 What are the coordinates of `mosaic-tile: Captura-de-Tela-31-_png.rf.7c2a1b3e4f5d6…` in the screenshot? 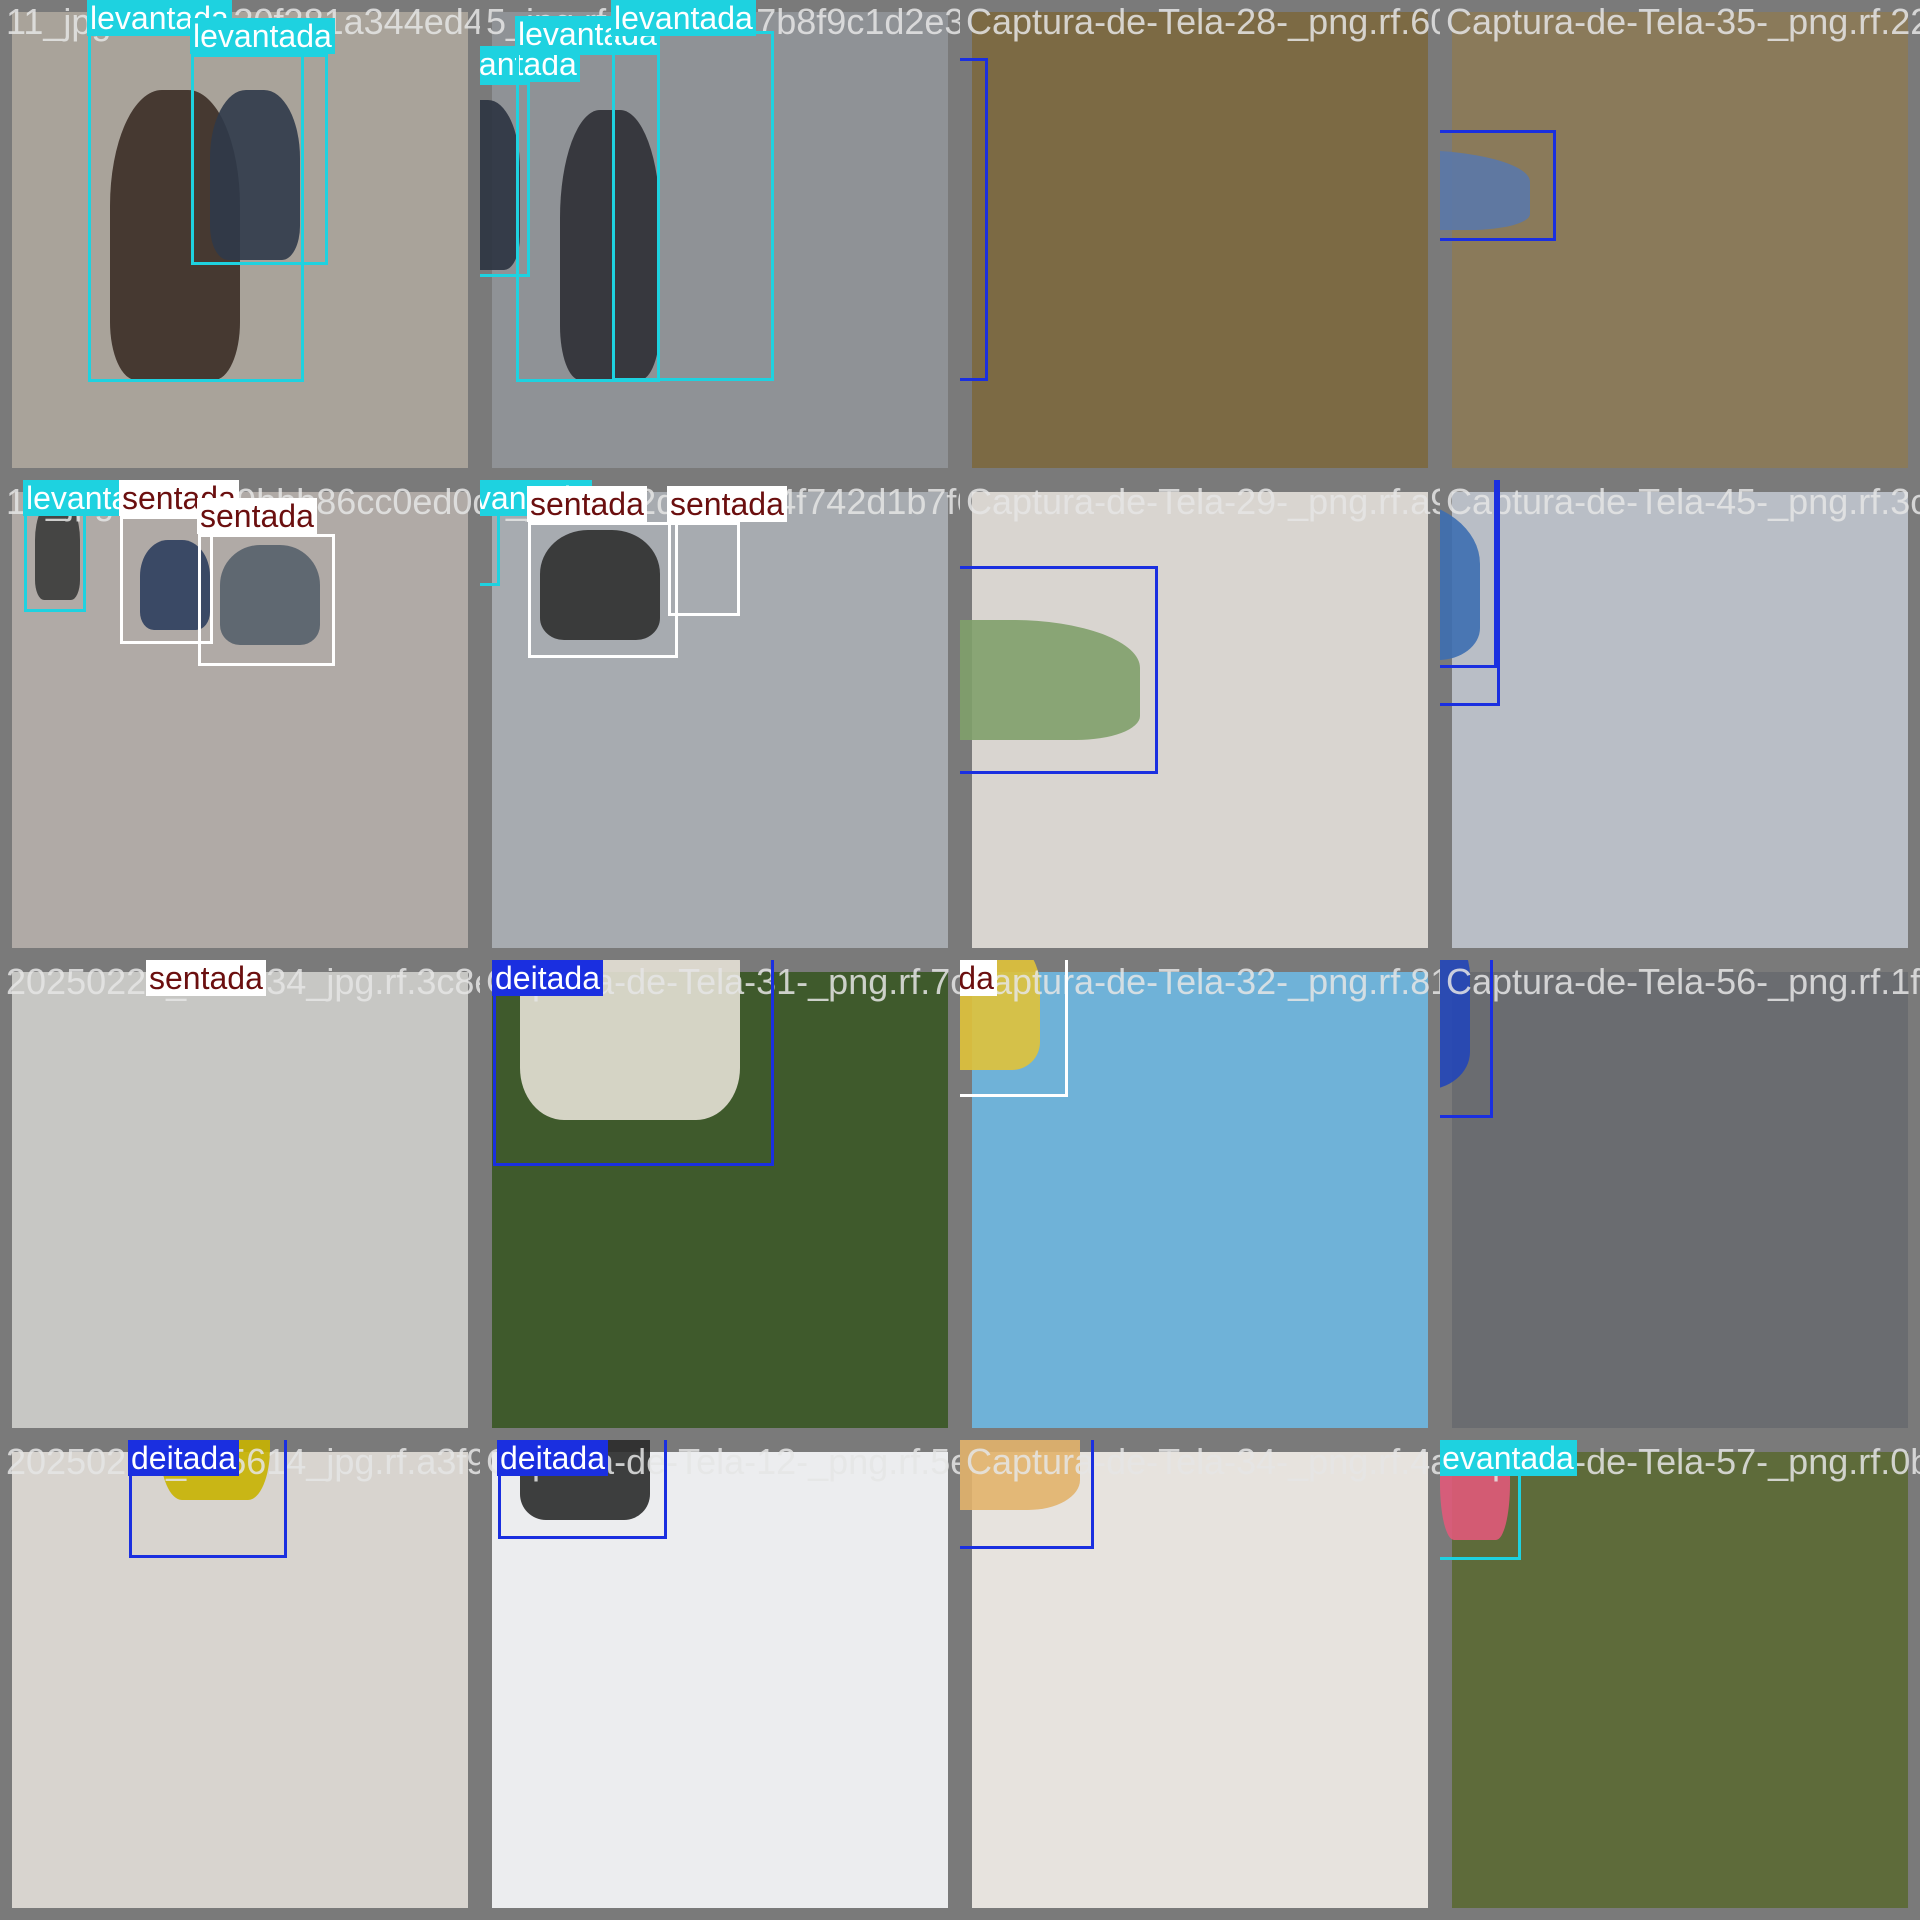 It's located at (720, 1200).